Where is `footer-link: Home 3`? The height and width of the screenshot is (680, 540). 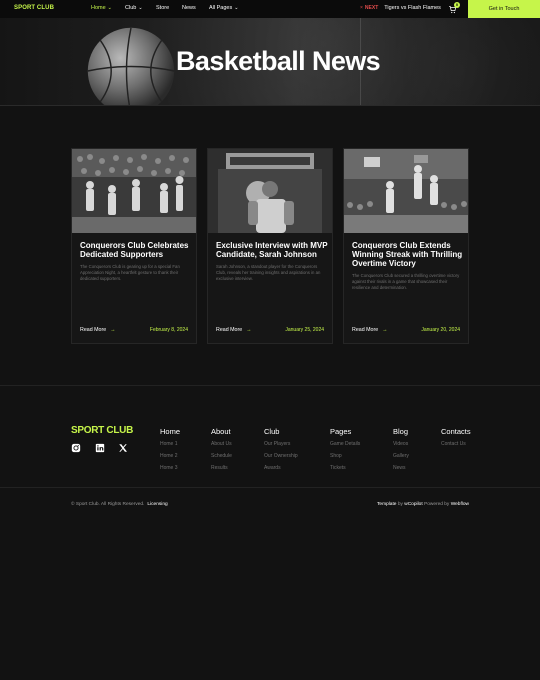 footer-link: Home 3 is located at coordinates (169, 468).